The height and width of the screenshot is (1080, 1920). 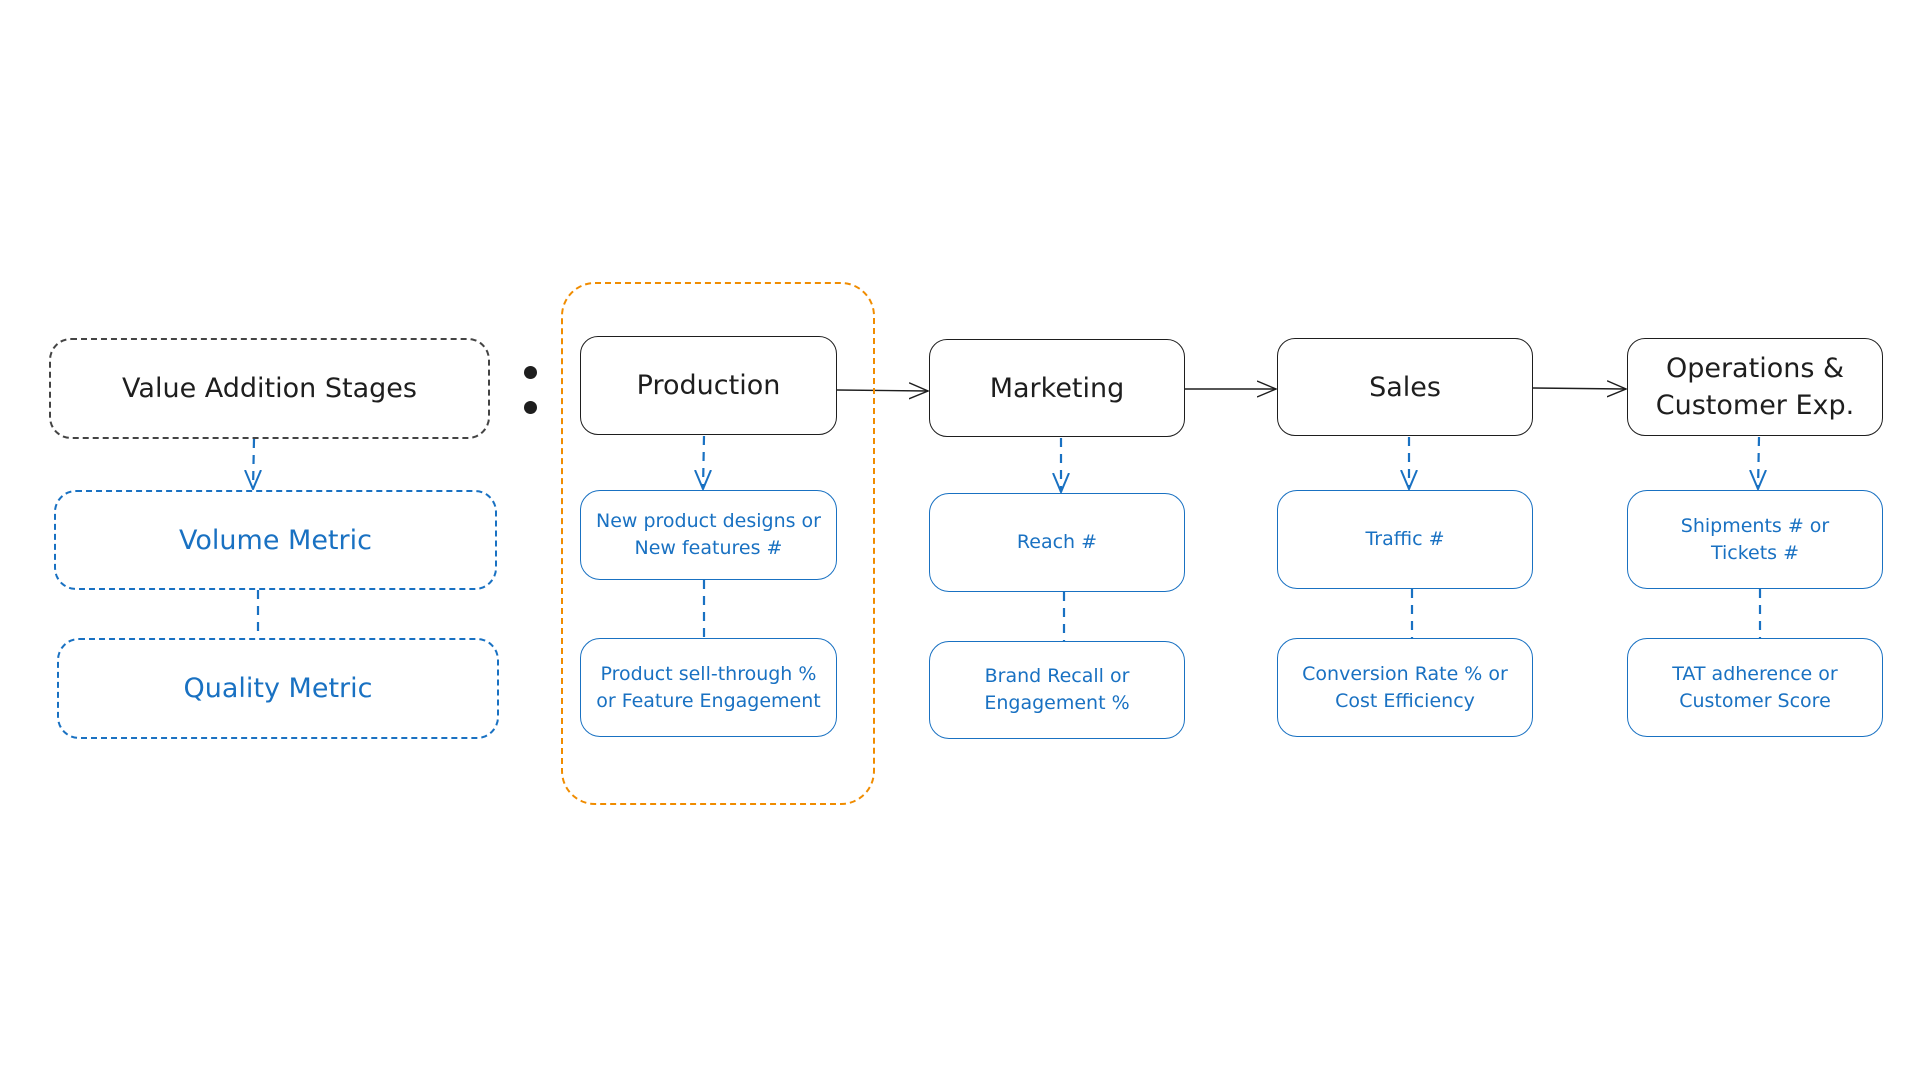 I want to click on legend-header-label: Value Addition Stages, so click(x=269, y=388).